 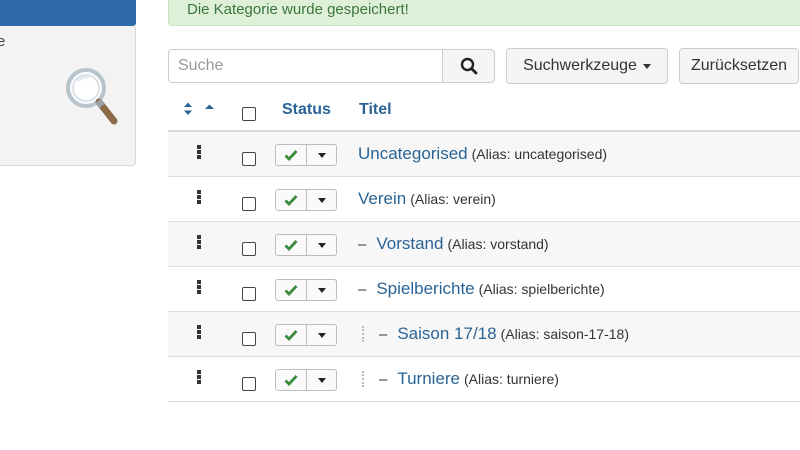 What do you see at coordinates (541, 289) in the screenshot?
I see `category-alias: (Alias: spielberichte)` at bounding box center [541, 289].